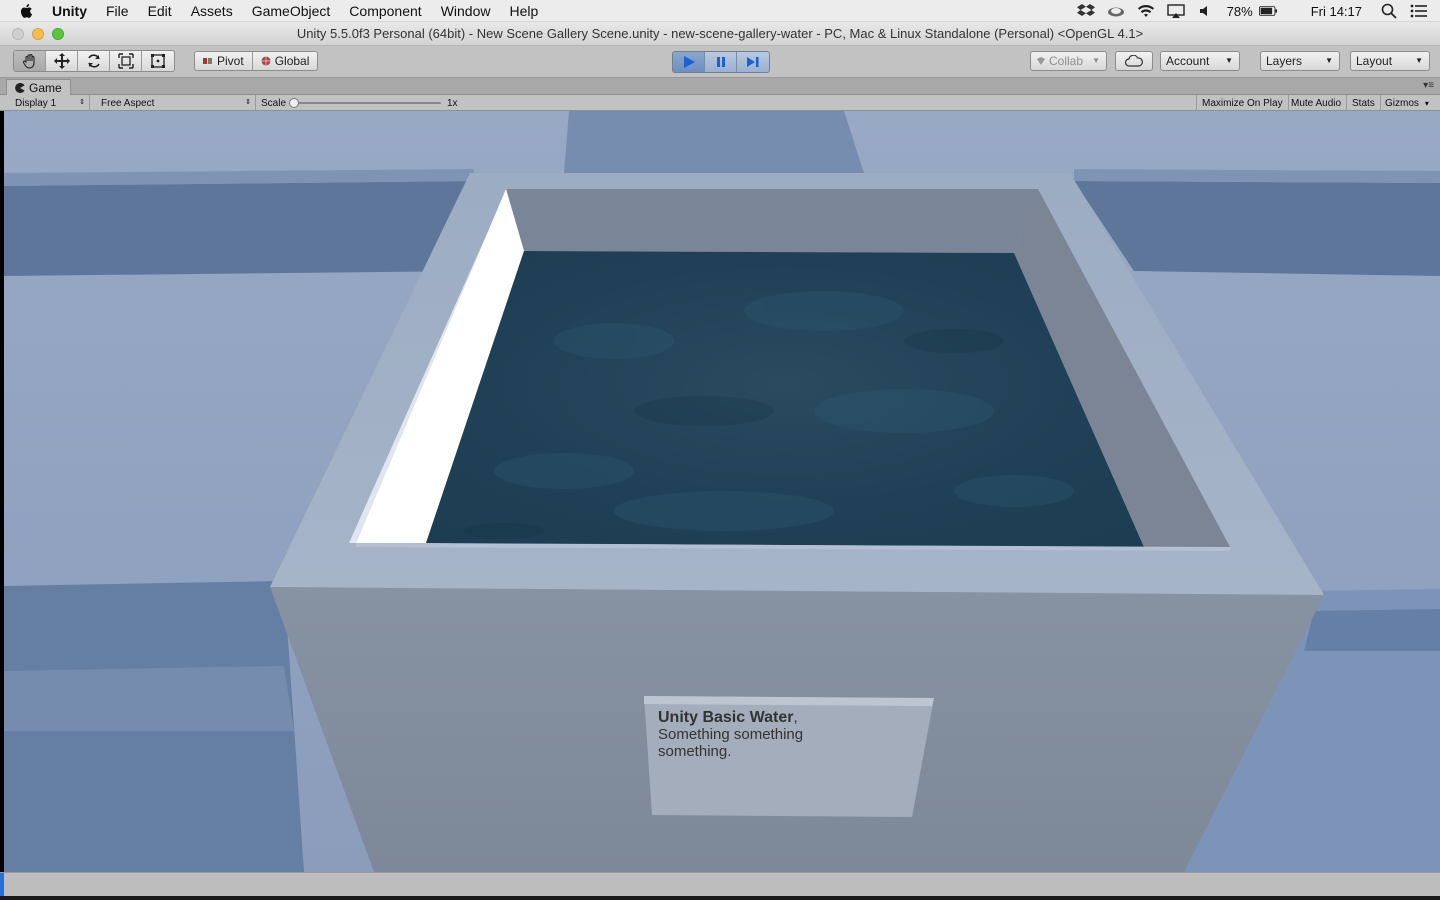  I want to click on pivot-label: Pivot, so click(230, 61).